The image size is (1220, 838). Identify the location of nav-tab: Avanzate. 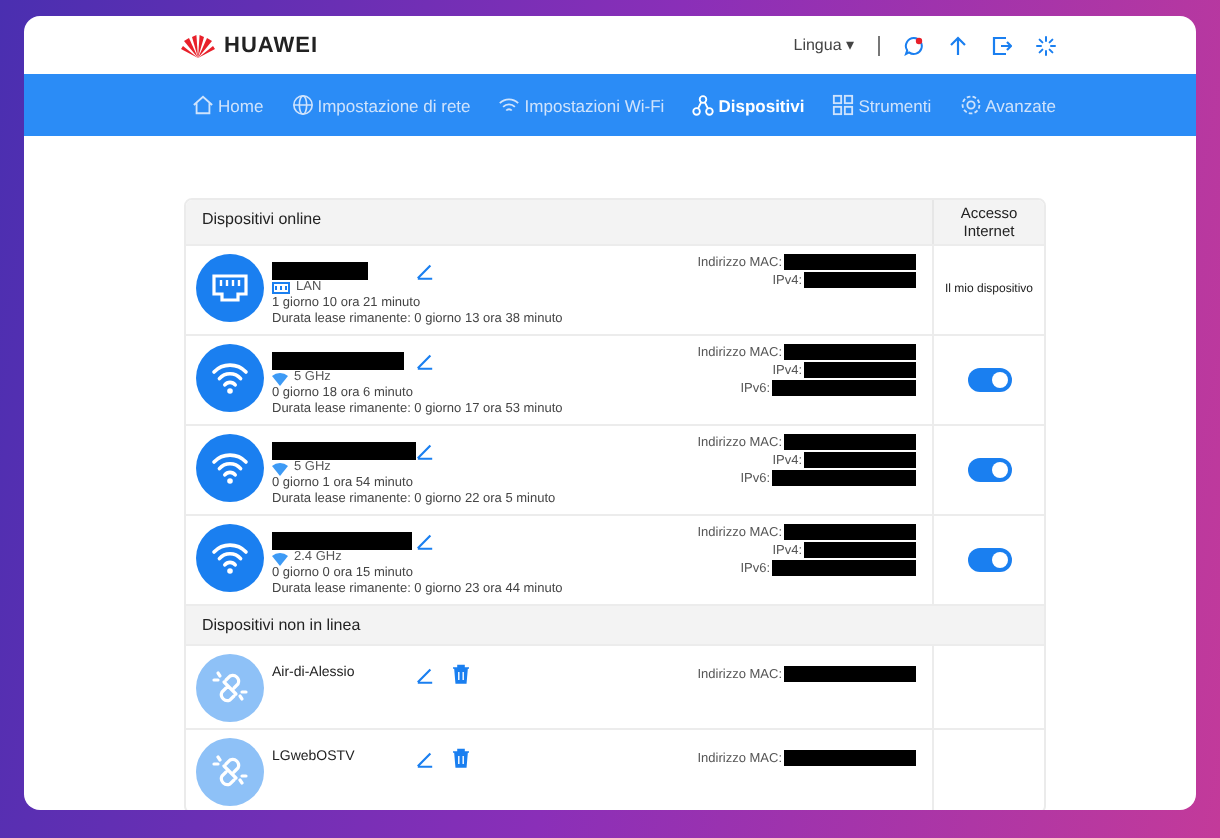
(1007, 105).